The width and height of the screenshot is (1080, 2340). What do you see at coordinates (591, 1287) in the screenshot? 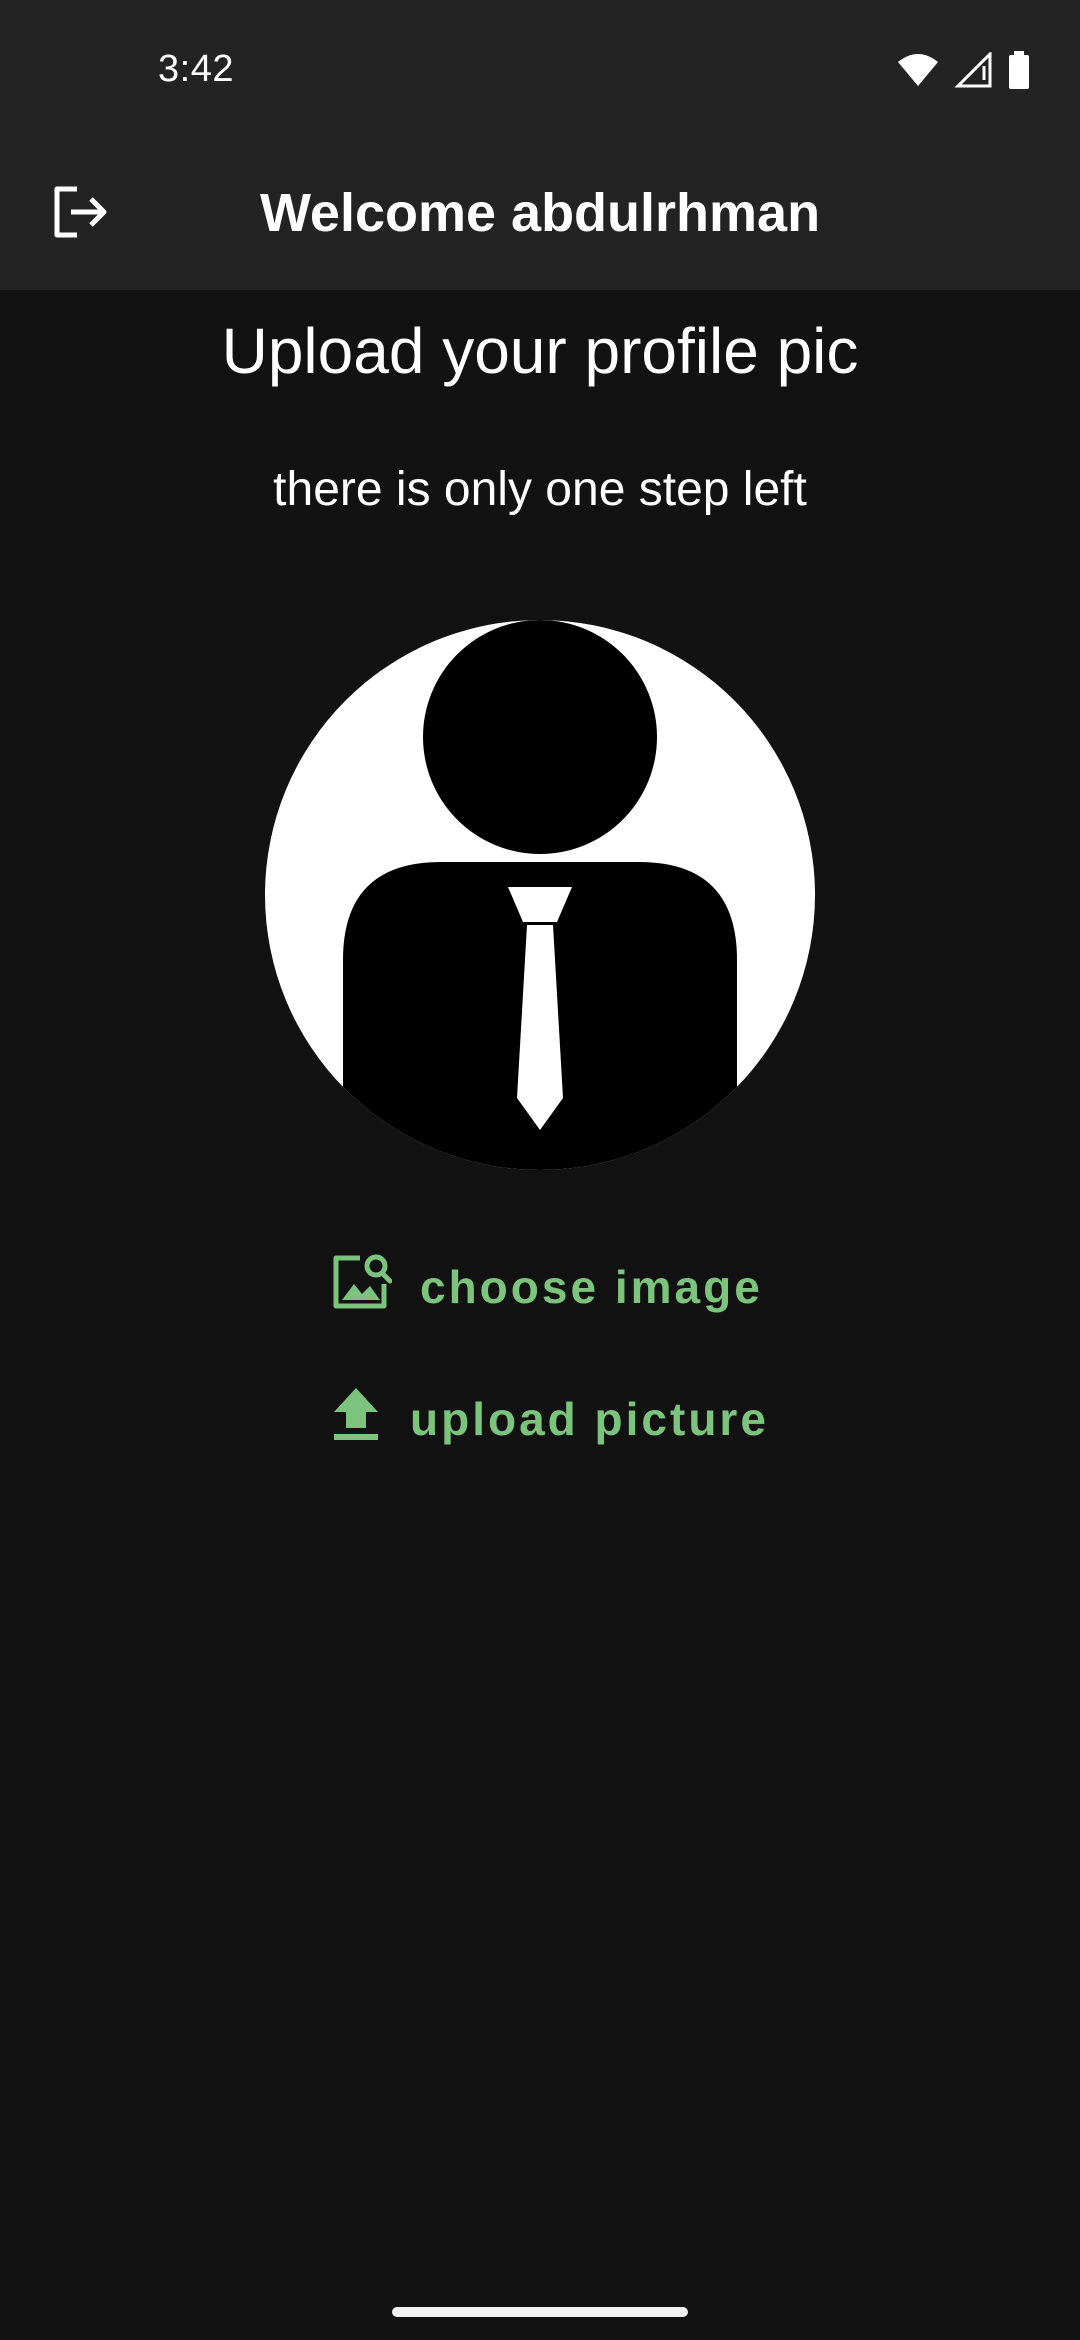
I see `choose-image-label: choose image` at bounding box center [591, 1287].